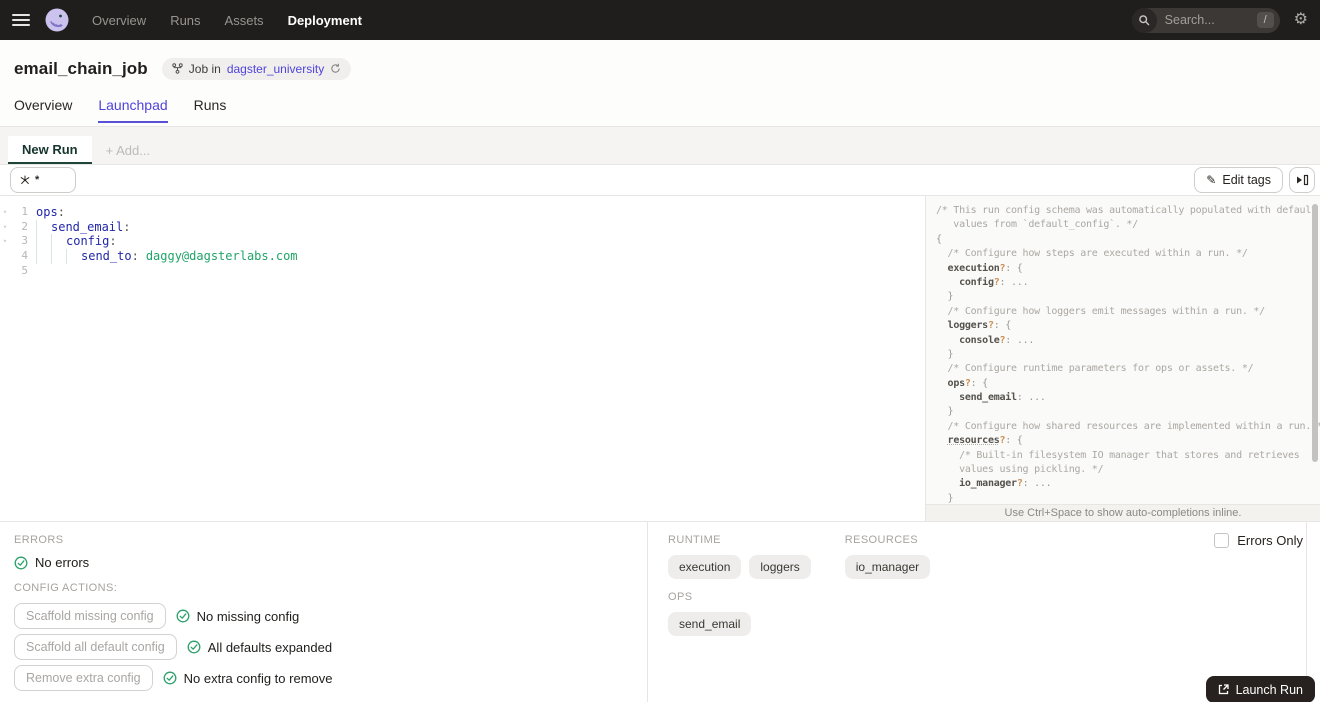 This screenshot has height=702, width=1320. I want to click on tab-runs: Runs, so click(210, 110).